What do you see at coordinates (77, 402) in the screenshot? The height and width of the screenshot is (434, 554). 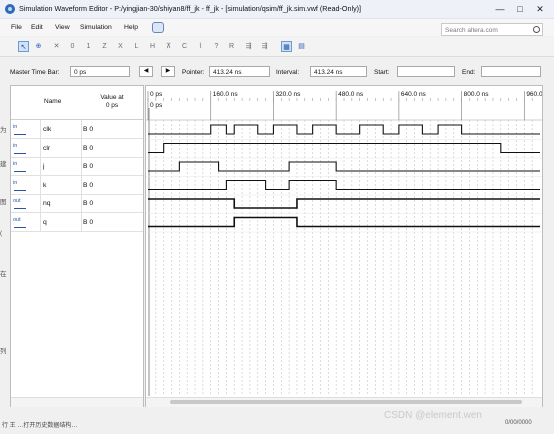 I see `signal-list-scrollbar` at bounding box center [77, 402].